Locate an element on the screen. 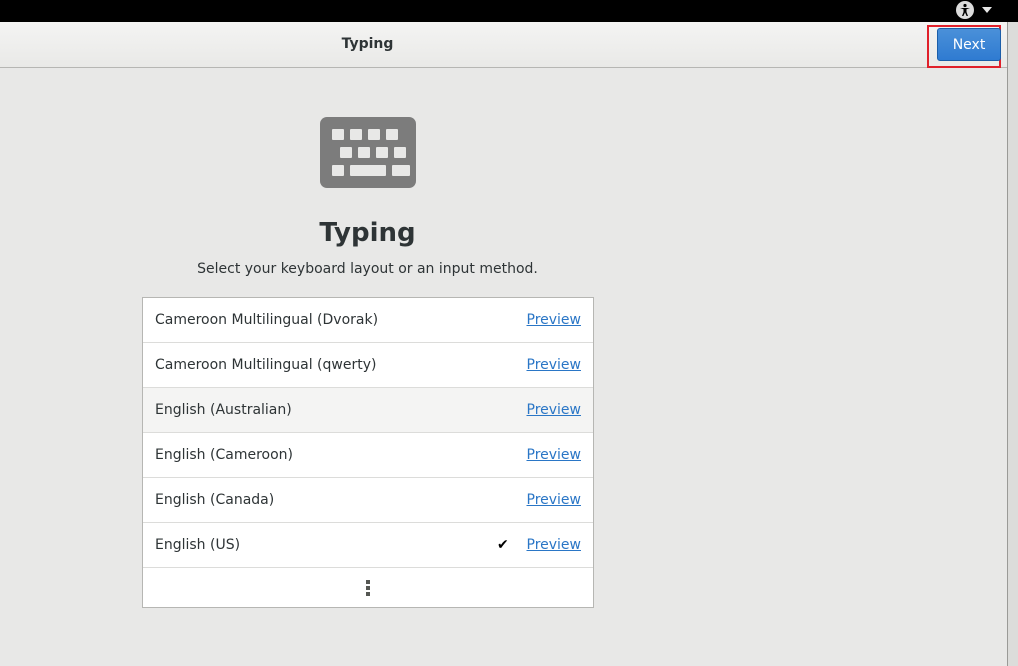 This screenshot has height=666, width=1018. window-edge is located at coordinates (1012, 344).